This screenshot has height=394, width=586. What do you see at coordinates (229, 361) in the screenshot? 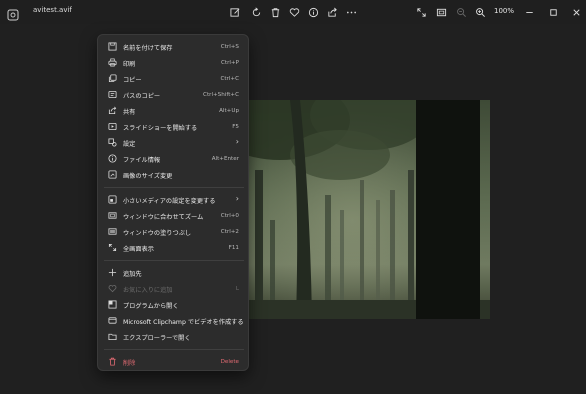
I see `menu-item-shortcut: Delete` at bounding box center [229, 361].